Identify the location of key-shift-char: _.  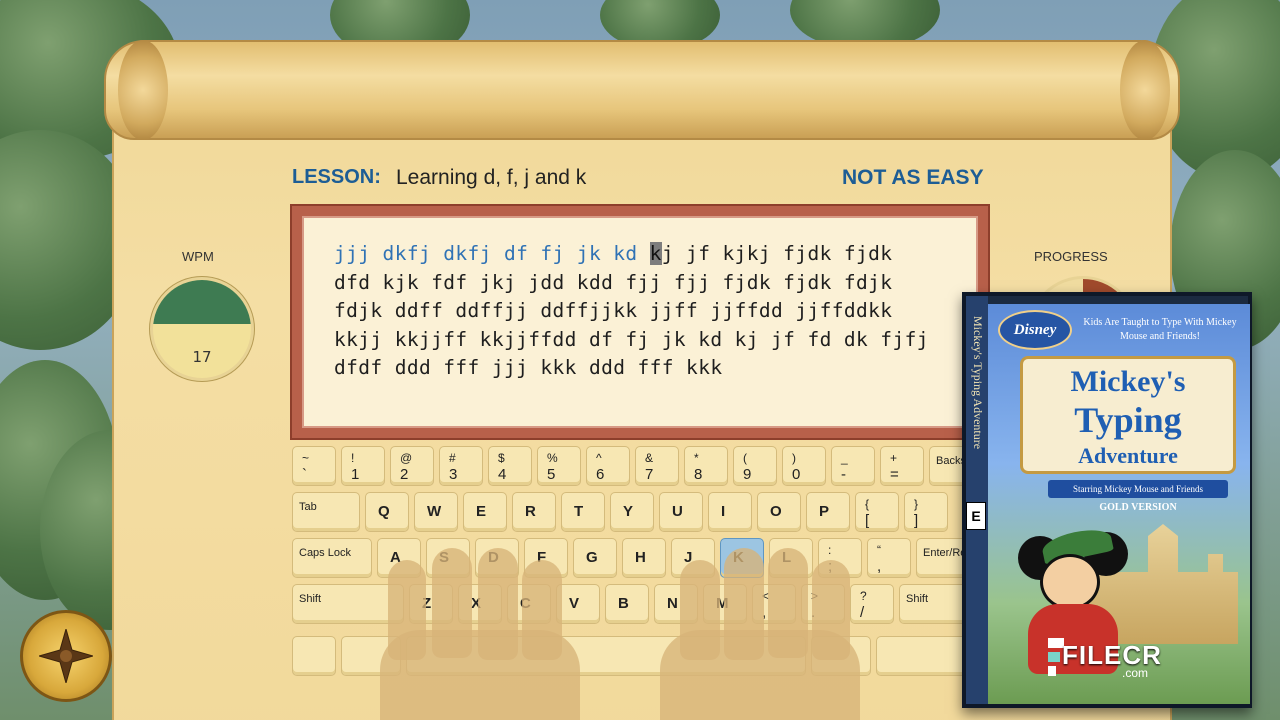
(844, 458).